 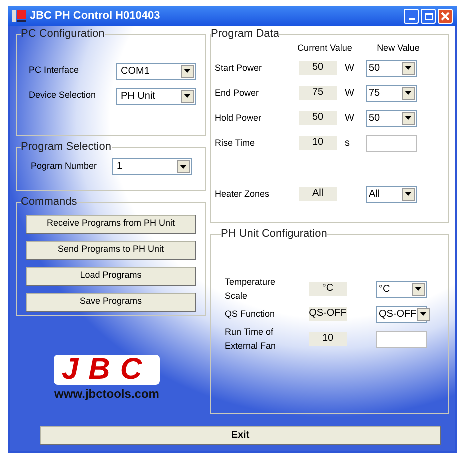 What do you see at coordinates (235, 143) in the screenshot?
I see `field-label: Rise Time` at bounding box center [235, 143].